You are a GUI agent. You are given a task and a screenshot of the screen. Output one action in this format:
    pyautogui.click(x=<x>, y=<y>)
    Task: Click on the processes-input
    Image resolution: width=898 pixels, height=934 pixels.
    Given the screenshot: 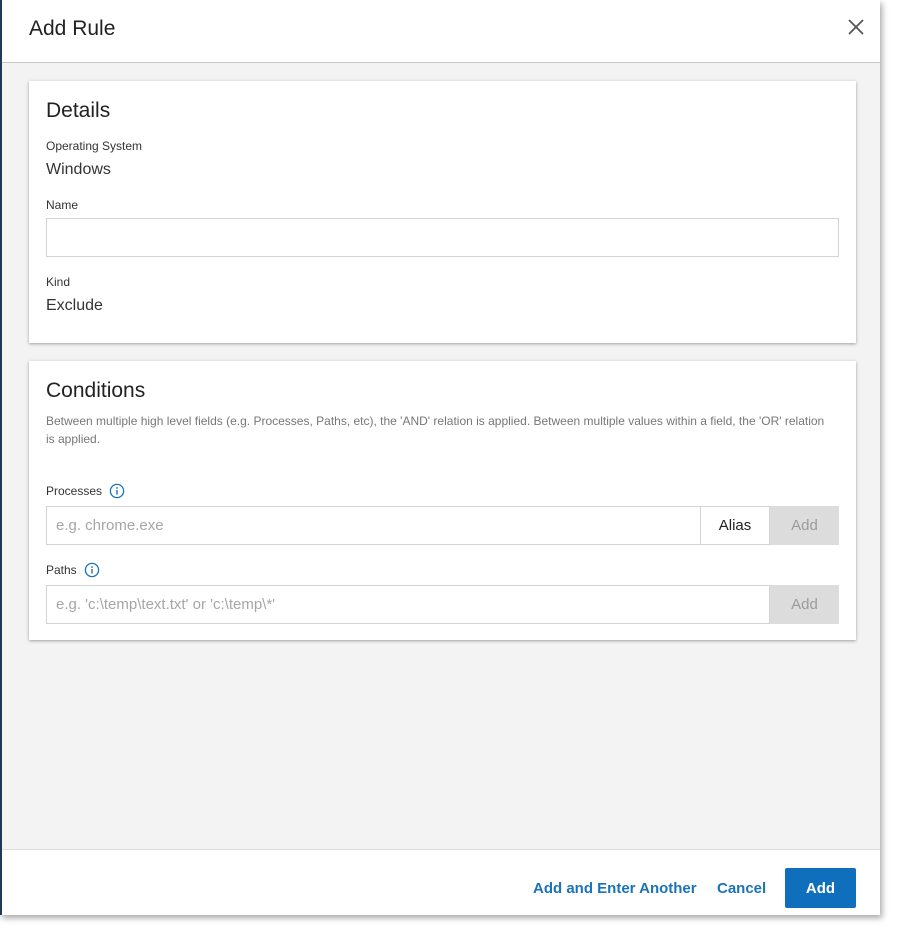 What is the action you would take?
    pyautogui.click(x=373, y=525)
    